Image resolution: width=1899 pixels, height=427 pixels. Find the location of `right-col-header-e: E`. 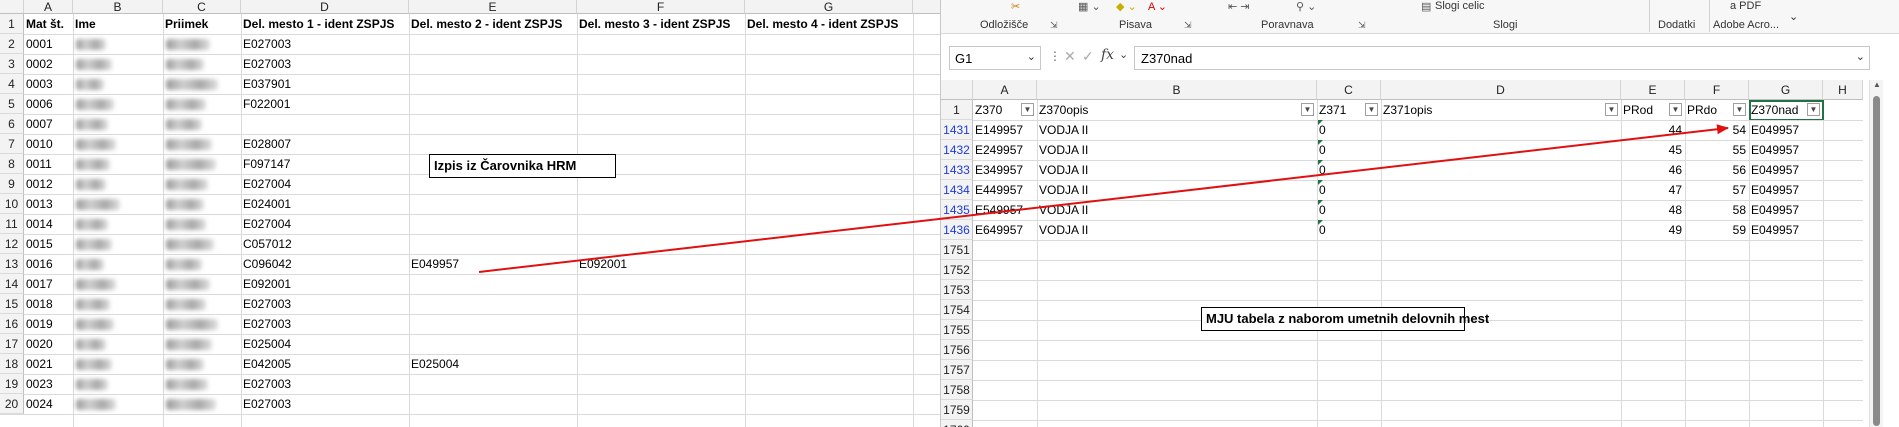

right-col-header-e: E is located at coordinates (1653, 90).